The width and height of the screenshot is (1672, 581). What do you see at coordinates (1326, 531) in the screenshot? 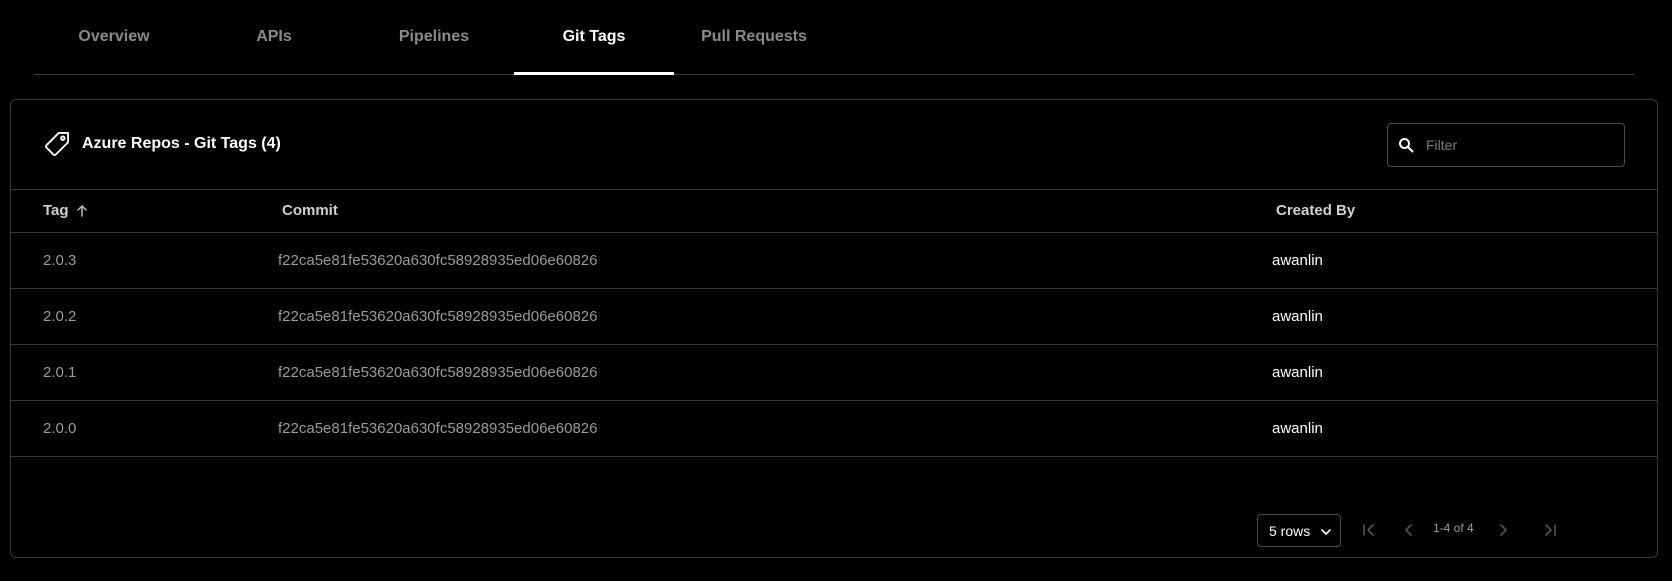
I see `chevron-down-icon` at bounding box center [1326, 531].